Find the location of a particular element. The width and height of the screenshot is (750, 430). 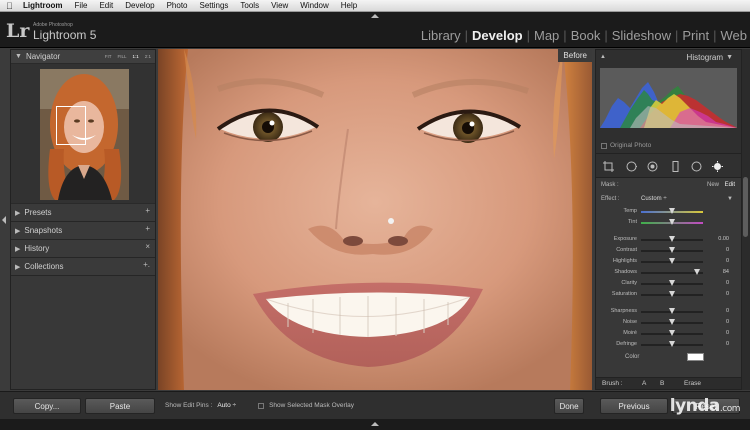

color-swatch is located at coordinates (695, 357).